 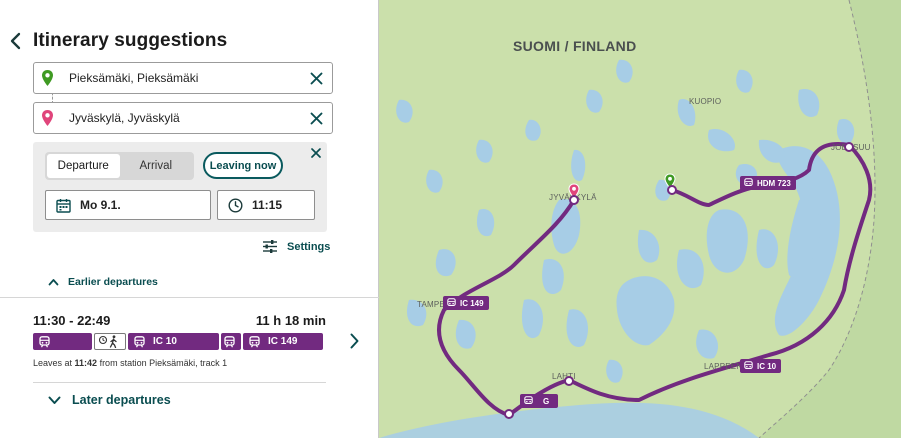 I want to click on train-tag: G, so click(x=539, y=401).